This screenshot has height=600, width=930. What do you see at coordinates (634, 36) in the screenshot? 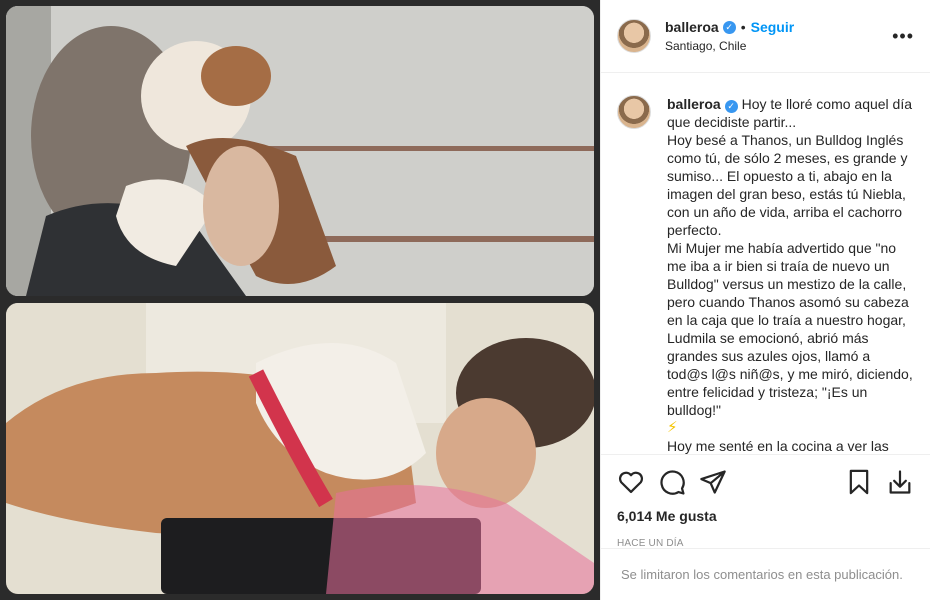
I see `avatar` at bounding box center [634, 36].